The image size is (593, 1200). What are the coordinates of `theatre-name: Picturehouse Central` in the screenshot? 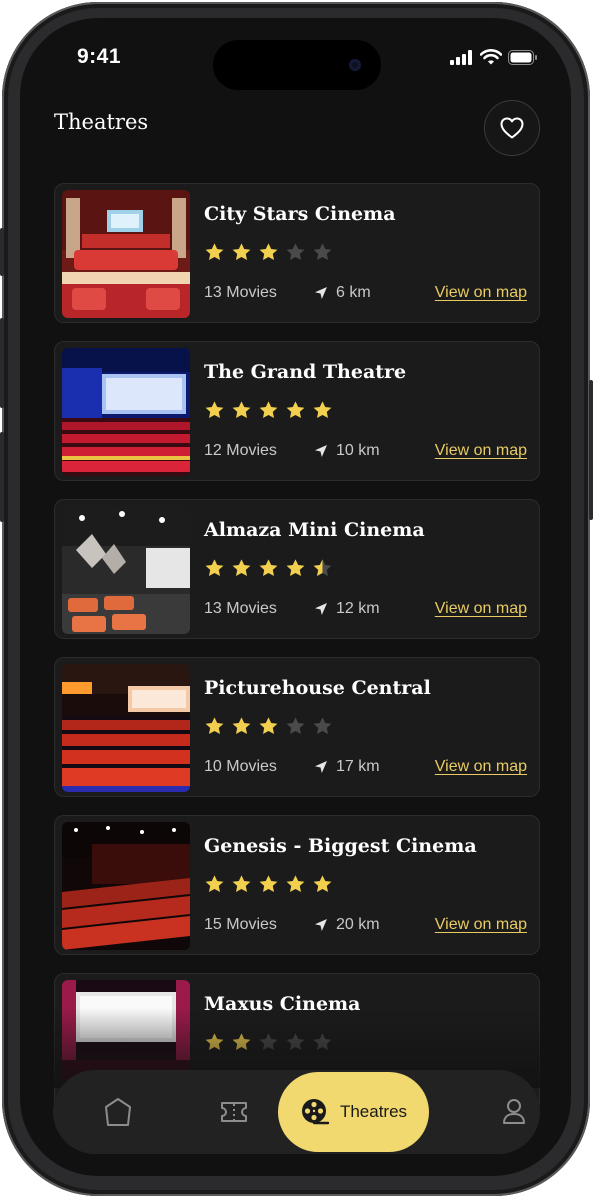 It's located at (317, 688).